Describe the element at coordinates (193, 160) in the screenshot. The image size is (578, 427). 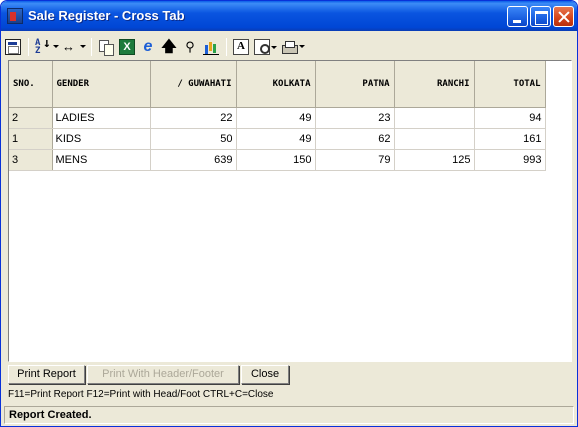
I see `cell-guwahati: 639` at that location.